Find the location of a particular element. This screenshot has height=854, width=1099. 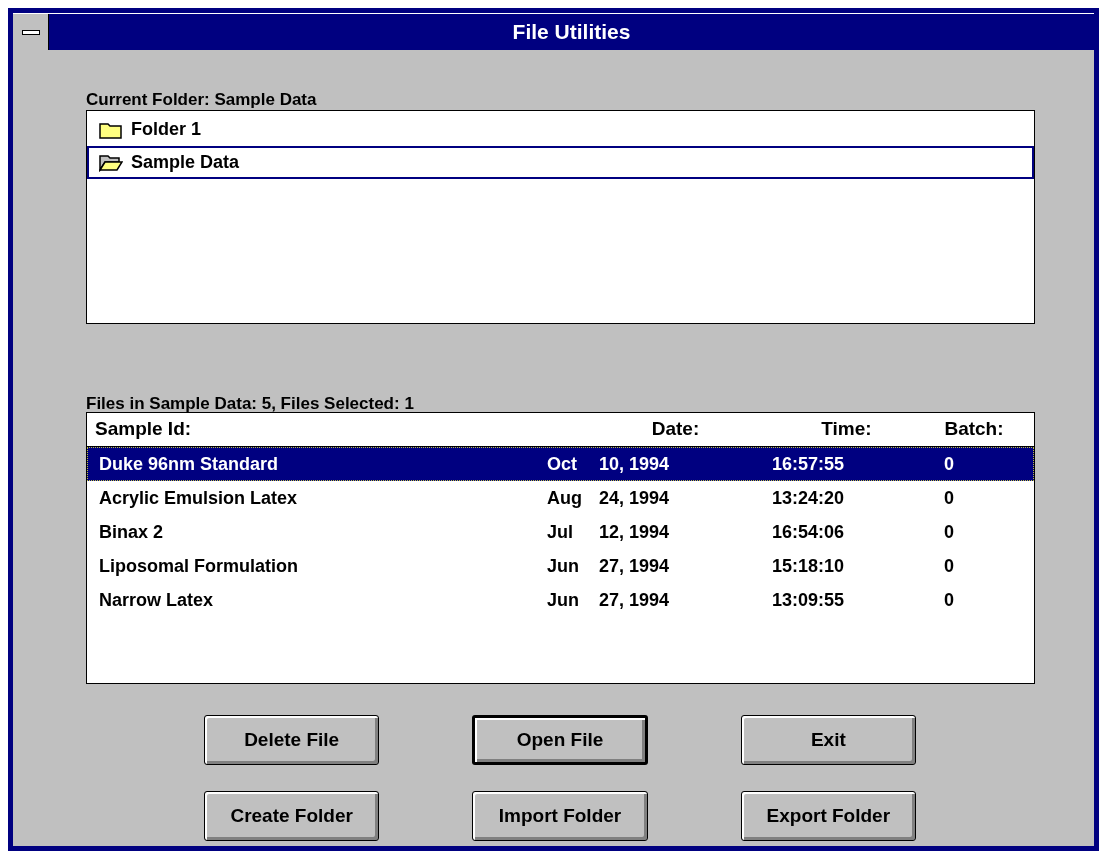

dialog-button: Delete File is located at coordinates (292, 740).